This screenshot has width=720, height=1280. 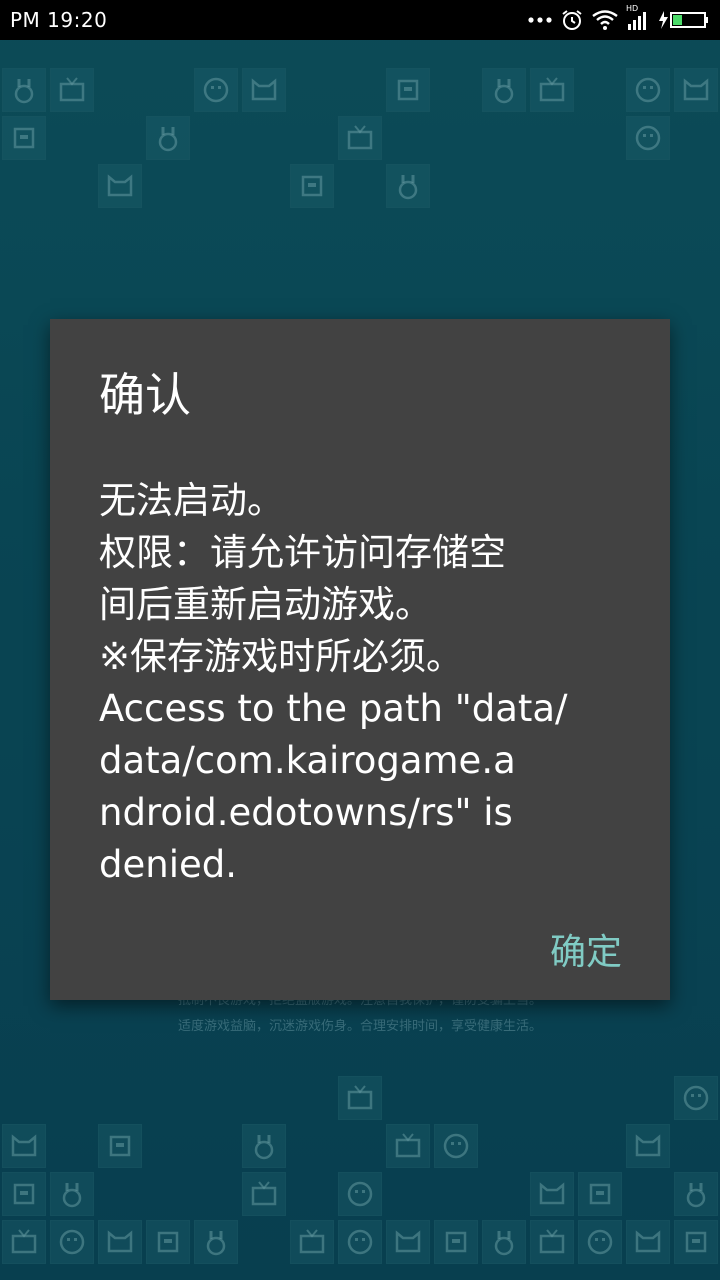 What do you see at coordinates (540, 20) in the screenshot?
I see `more-dots-icon` at bounding box center [540, 20].